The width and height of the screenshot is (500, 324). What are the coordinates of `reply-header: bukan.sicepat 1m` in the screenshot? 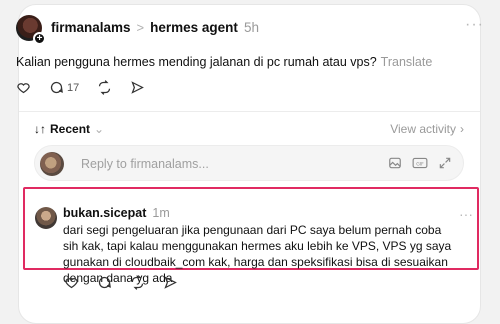 It's located at (116, 213).